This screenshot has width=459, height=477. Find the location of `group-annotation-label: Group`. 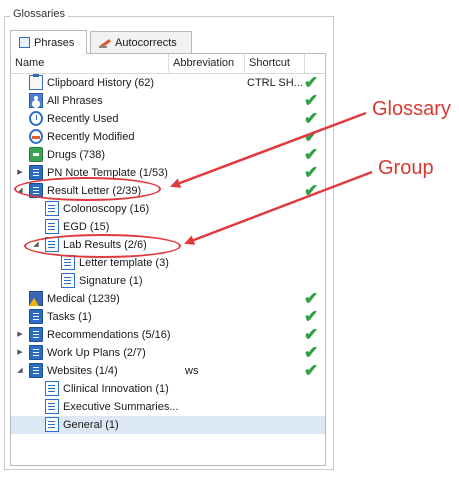

group-annotation-label: Group is located at coordinates (406, 168).